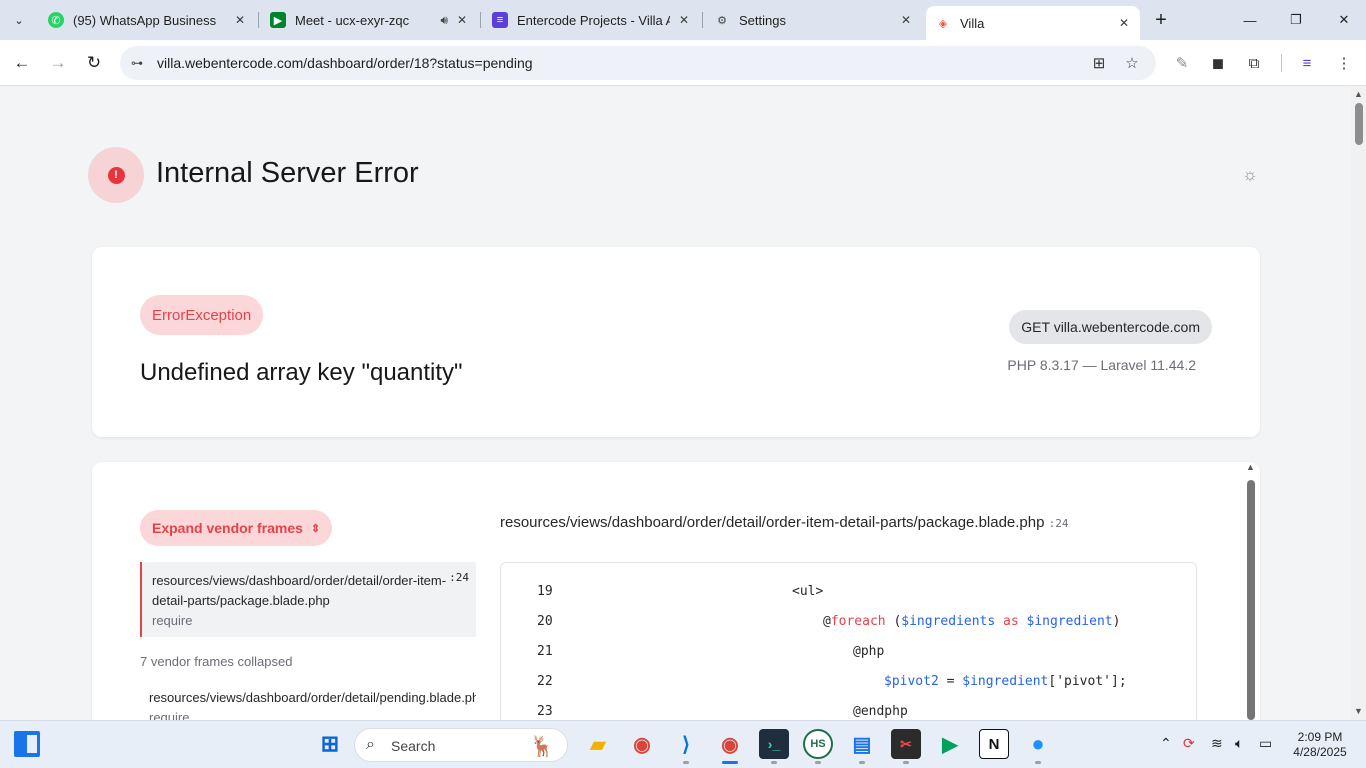 The height and width of the screenshot is (768, 1366). I want to click on widgets-icon, so click(27, 744).